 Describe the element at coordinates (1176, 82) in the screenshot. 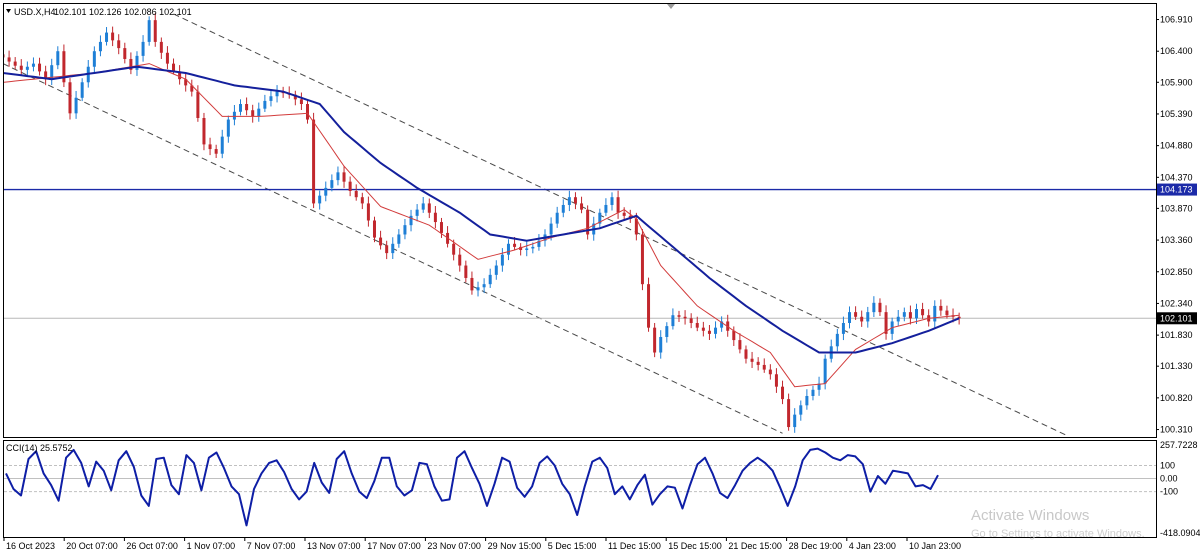

I see `price-tick-label: 105.900` at that location.